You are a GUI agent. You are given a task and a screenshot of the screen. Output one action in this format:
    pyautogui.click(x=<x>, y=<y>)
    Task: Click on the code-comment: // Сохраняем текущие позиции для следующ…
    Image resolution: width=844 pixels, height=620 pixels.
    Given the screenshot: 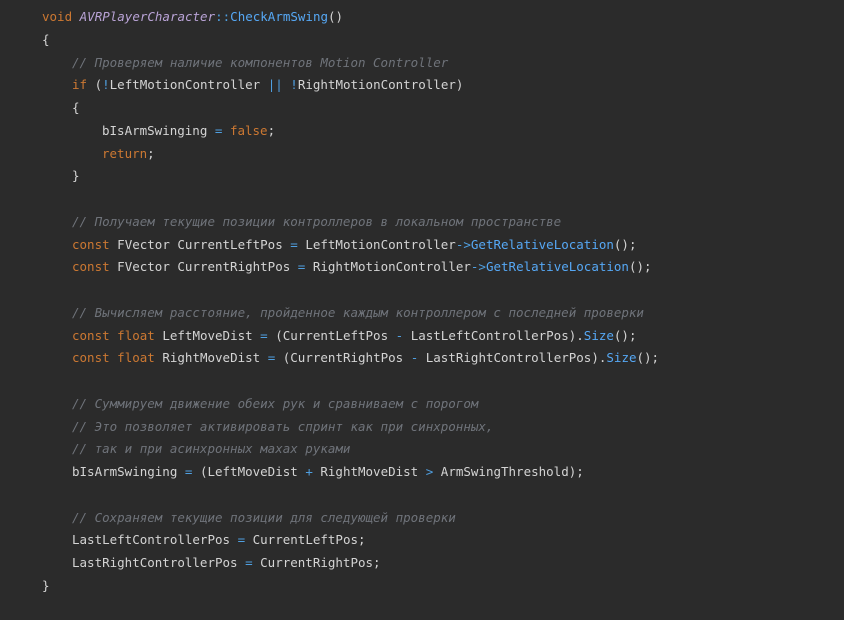 What is the action you would take?
    pyautogui.click(x=264, y=517)
    